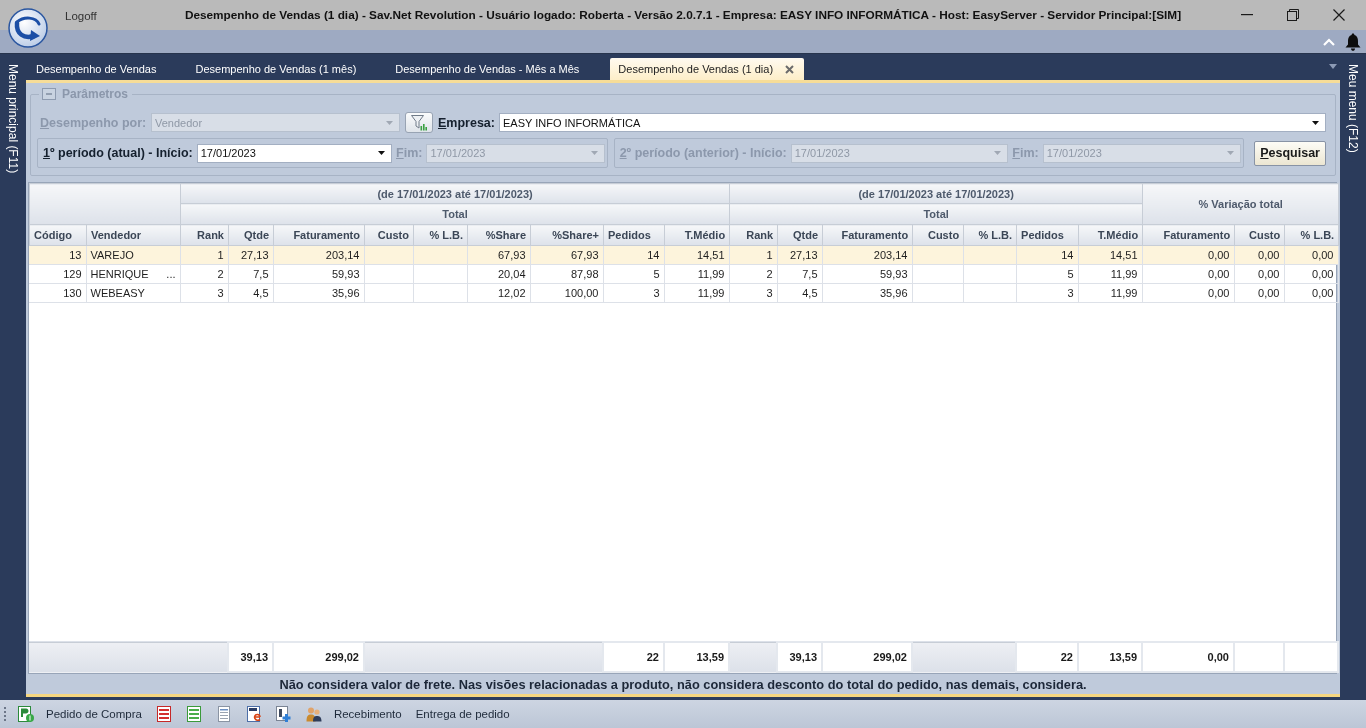  Describe the element at coordinates (97, 69) in the screenshot. I see `tab: Desempenho de Vendas` at that location.